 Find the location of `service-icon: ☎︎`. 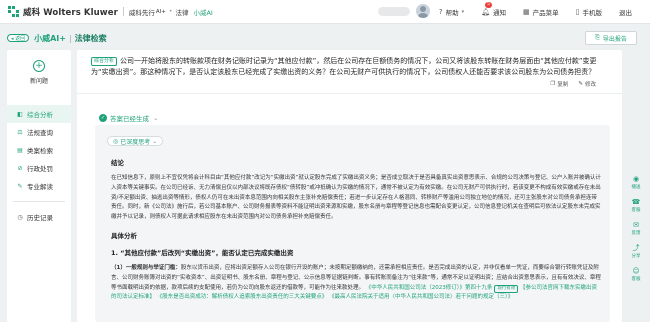

service-icon: ☎︎ is located at coordinates (636, 202).